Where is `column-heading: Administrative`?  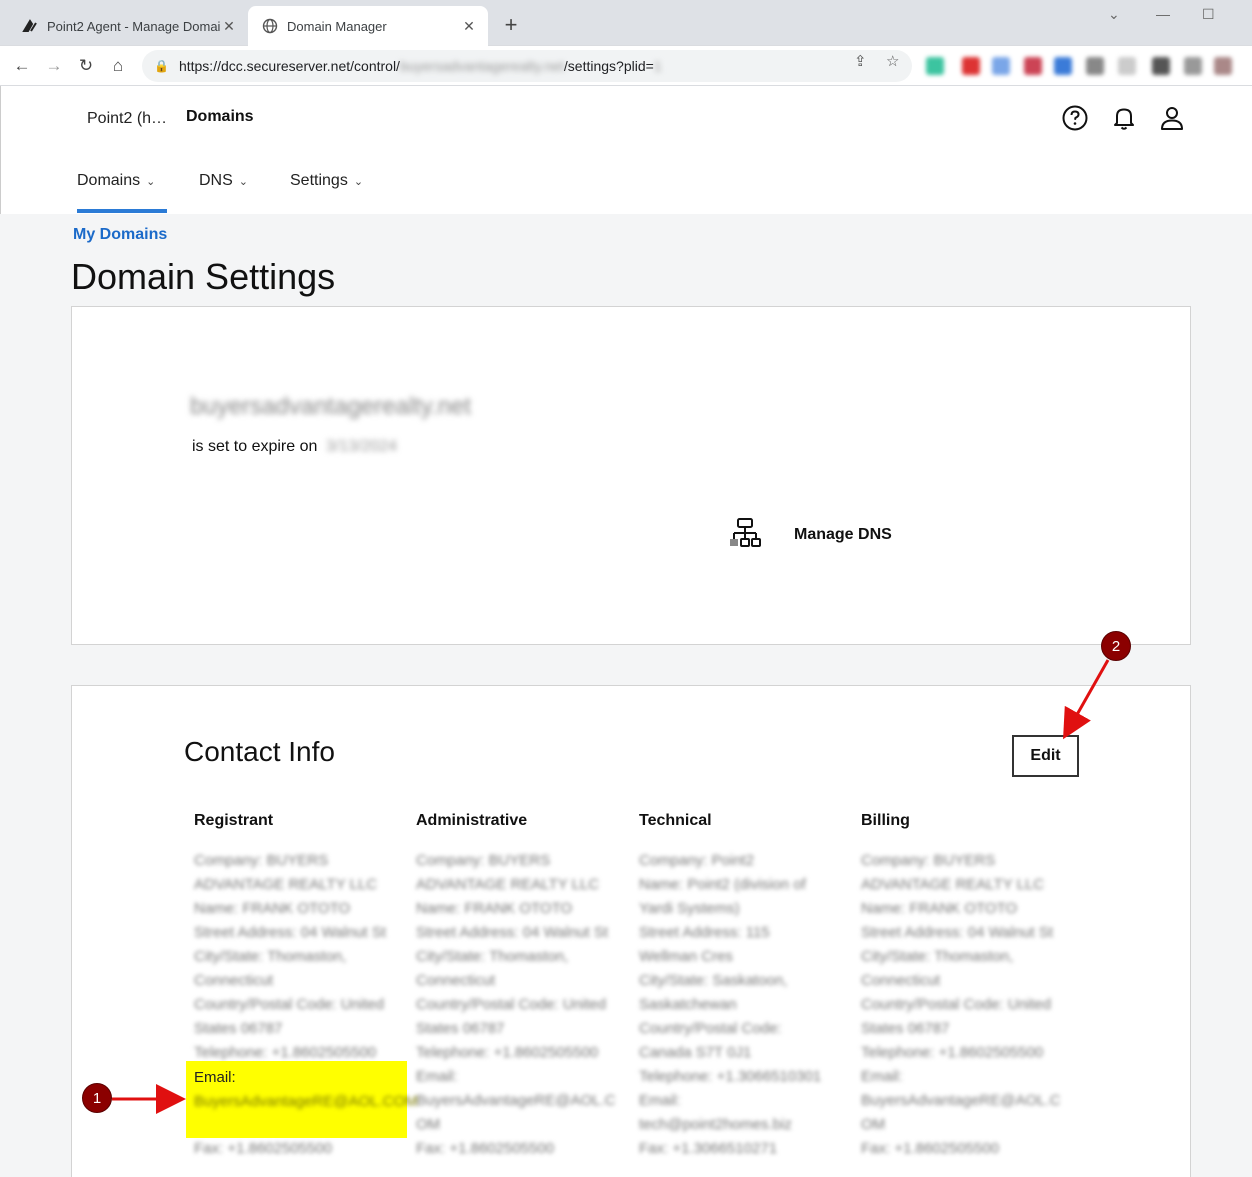 column-heading: Administrative is located at coordinates (472, 820).